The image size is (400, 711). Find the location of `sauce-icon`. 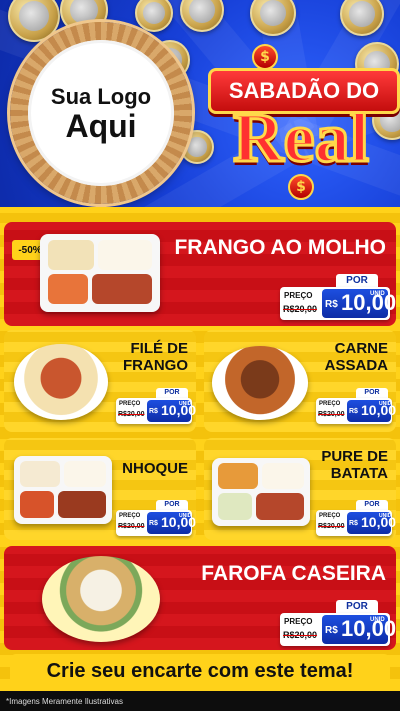

sauce-icon is located at coordinates (82, 504).